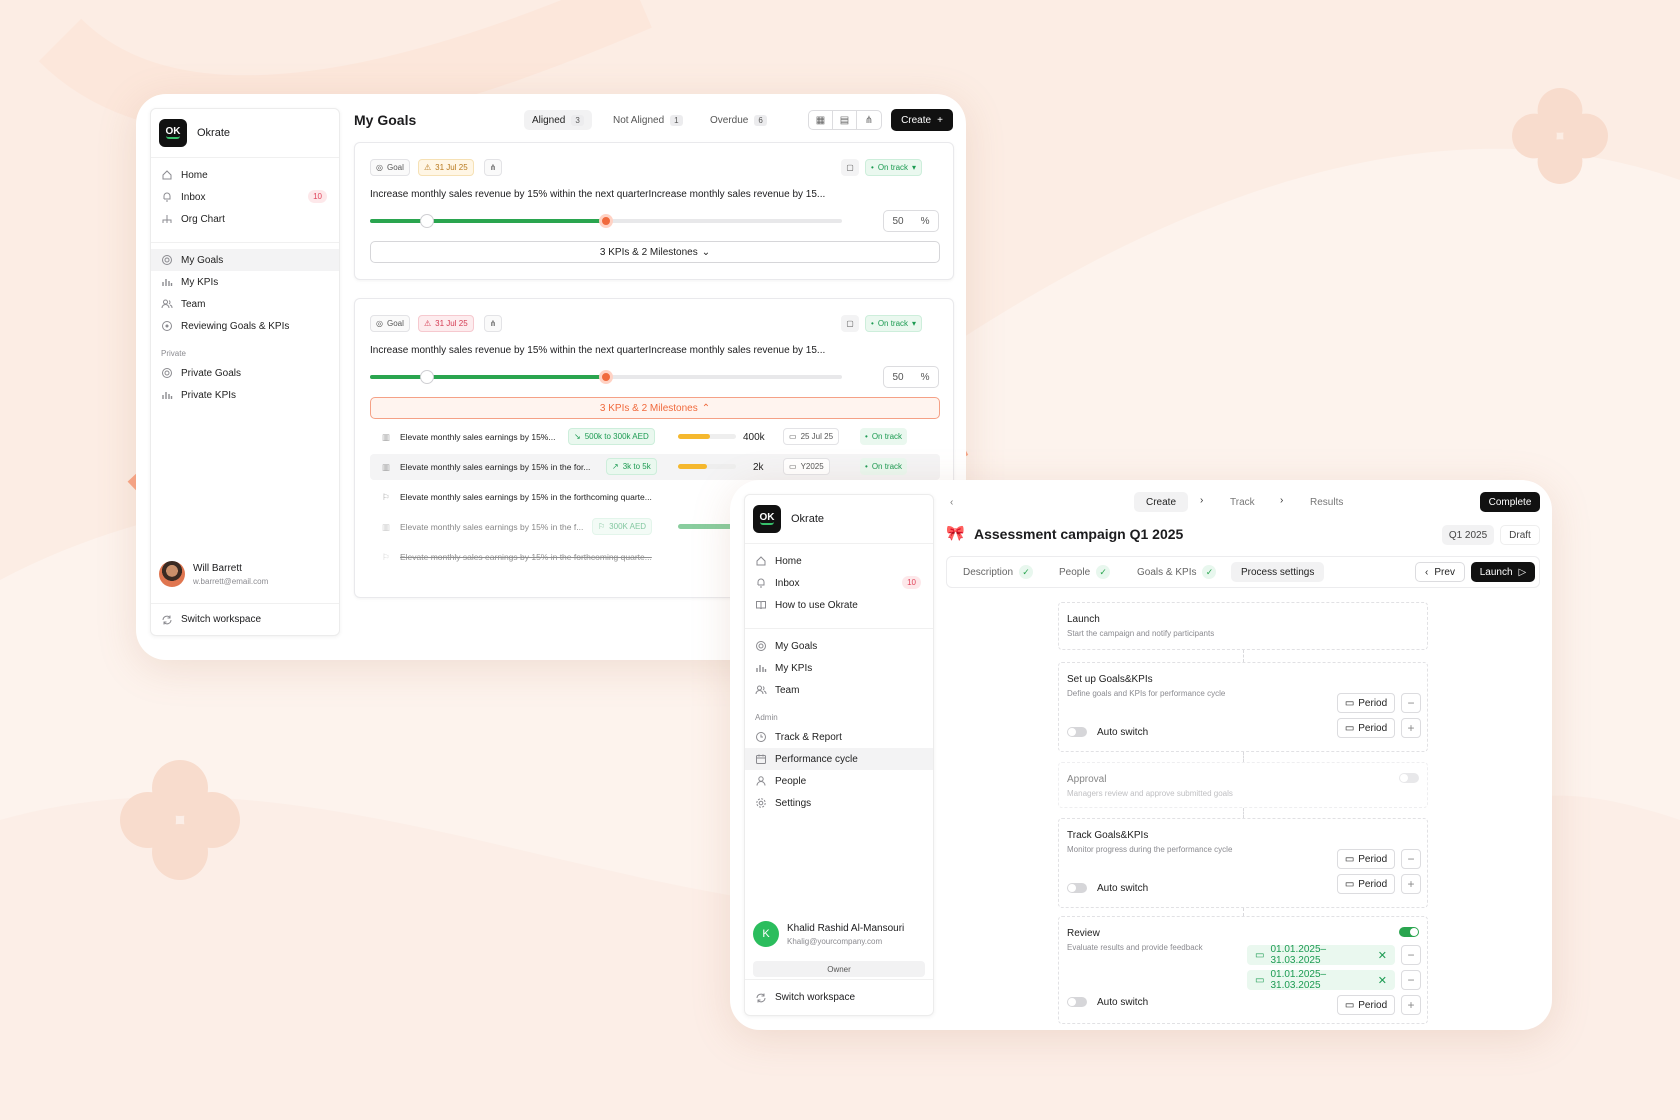  What do you see at coordinates (998, 572) in the screenshot?
I see `tab-description: Description ✓` at bounding box center [998, 572].